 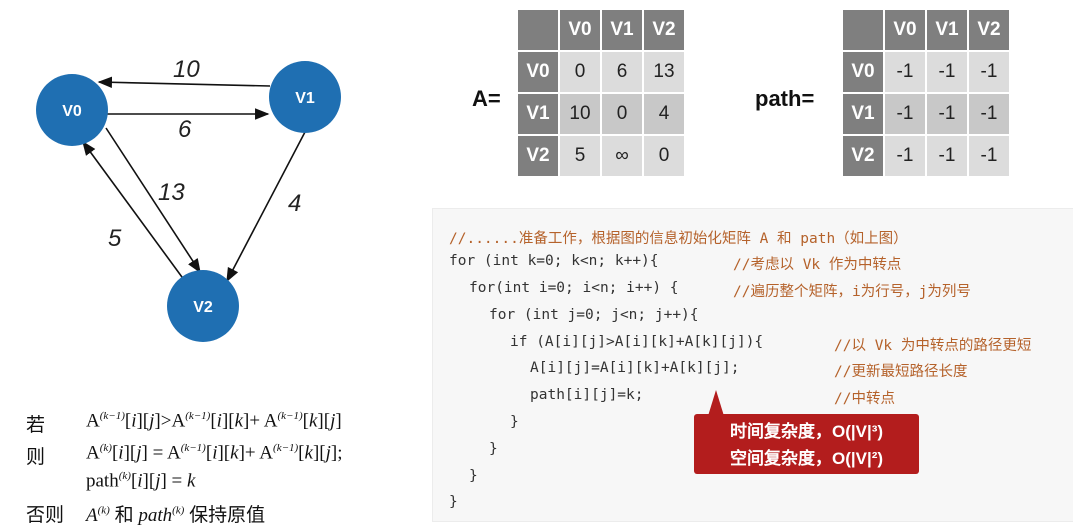 I want to click on edge-weight-v1-v0: 10, so click(x=186, y=69).